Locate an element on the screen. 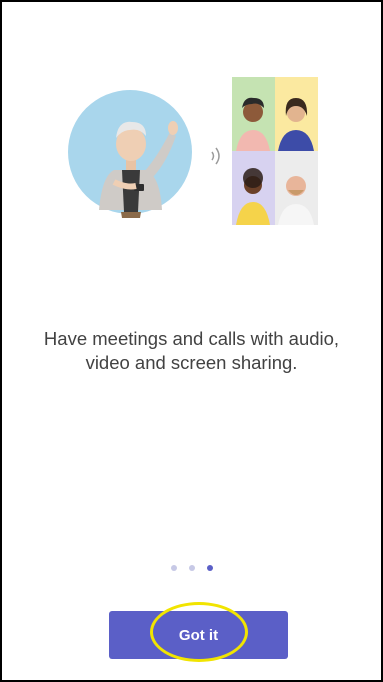 Image resolution: width=383 pixels, height=682 pixels. got-it-button: Got it is located at coordinates (198, 635).